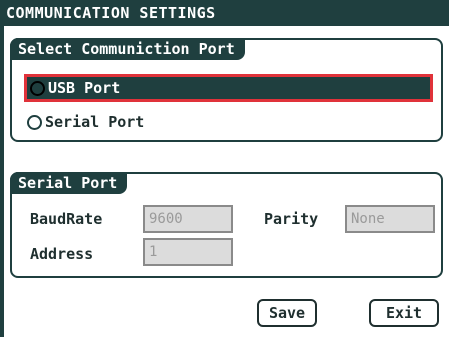 This screenshot has height=337, width=449. What do you see at coordinates (287, 313) in the screenshot?
I see `save-button: Save` at bounding box center [287, 313].